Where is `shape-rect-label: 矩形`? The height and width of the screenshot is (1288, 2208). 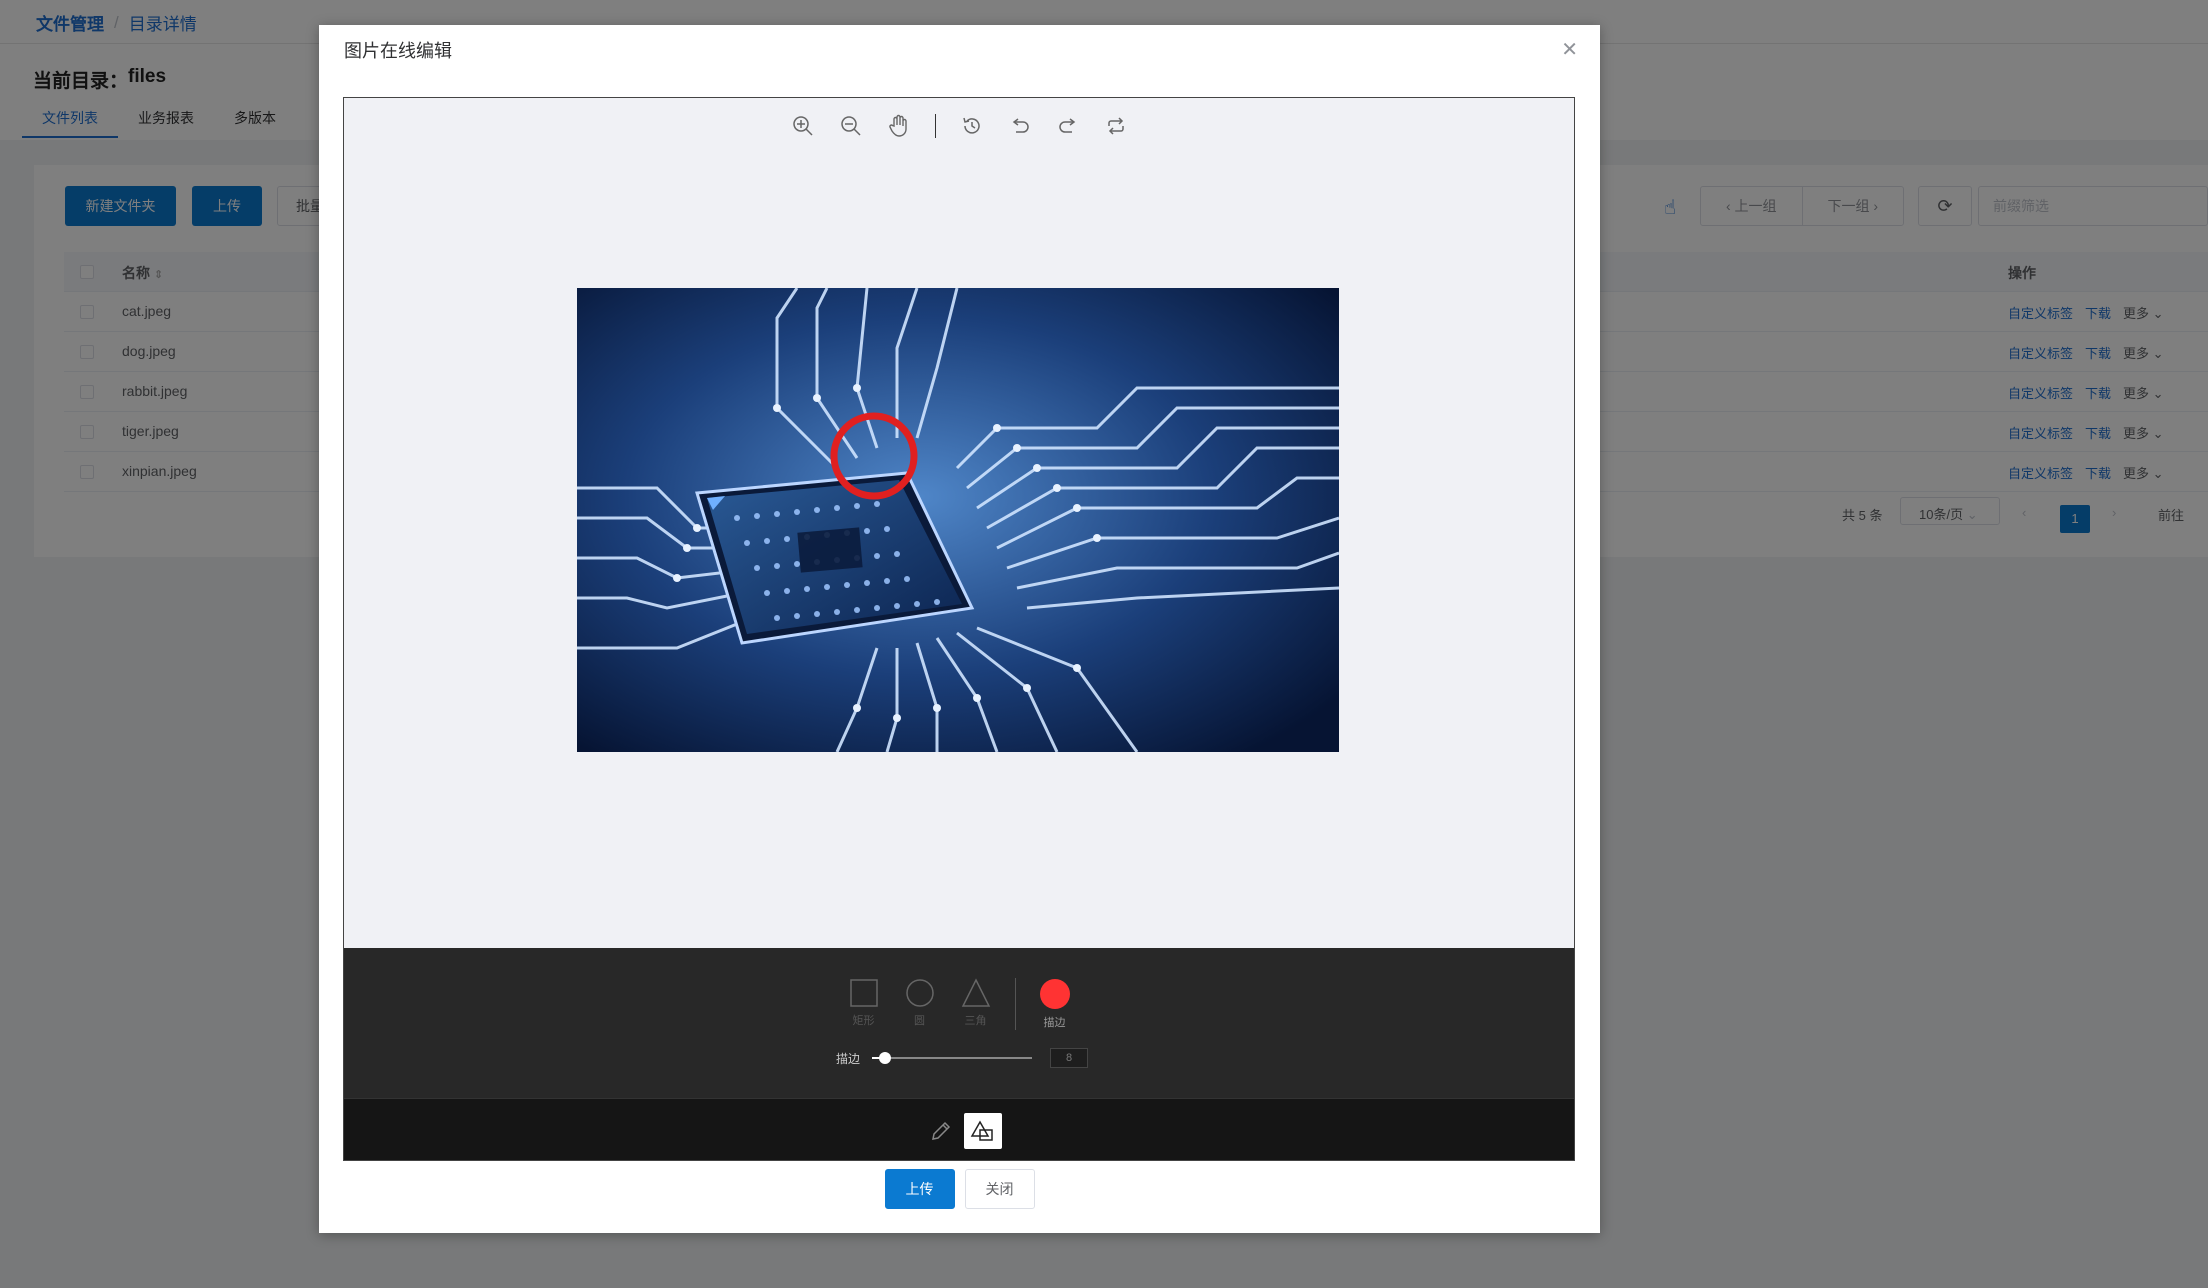 shape-rect-label: 矩形 is located at coordinates (863, 1021).